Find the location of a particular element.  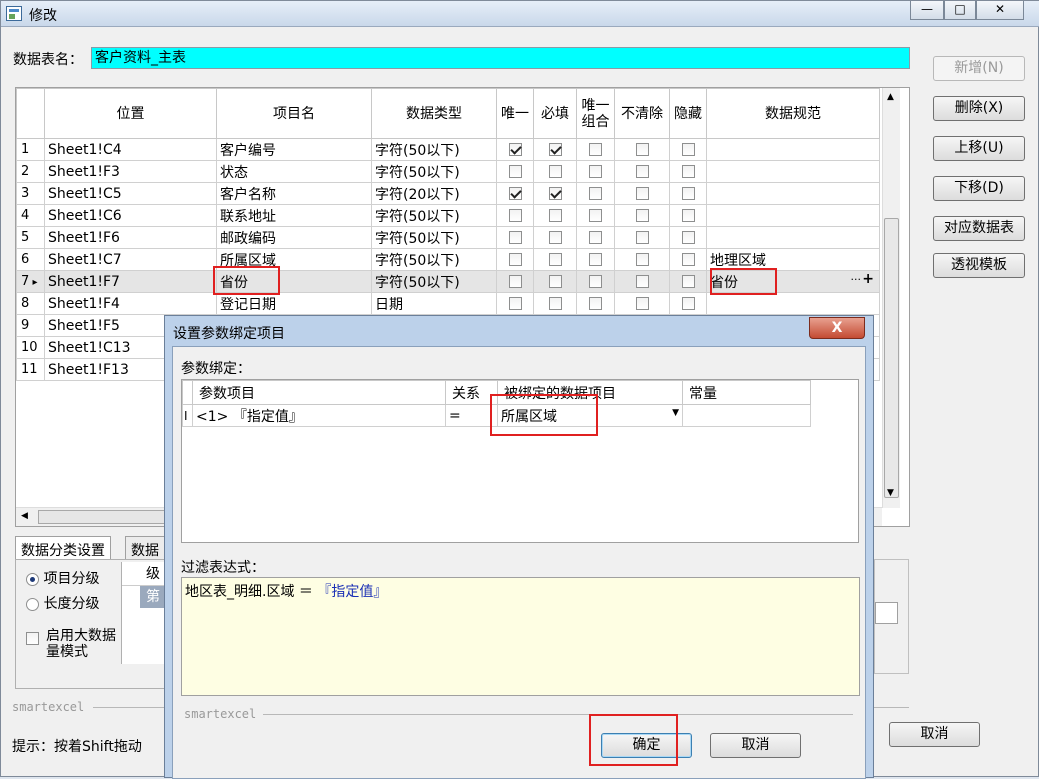

plus-icon: + is located at coordinates (868, 280).